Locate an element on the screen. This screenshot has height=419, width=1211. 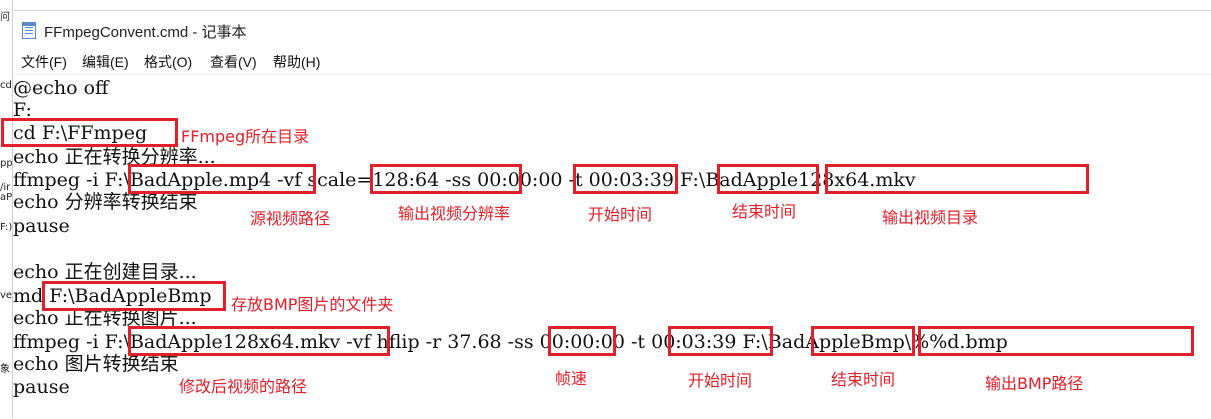
annotation-modified-video-path: 修改后视频的路径 is located at coordinates (243, 386).